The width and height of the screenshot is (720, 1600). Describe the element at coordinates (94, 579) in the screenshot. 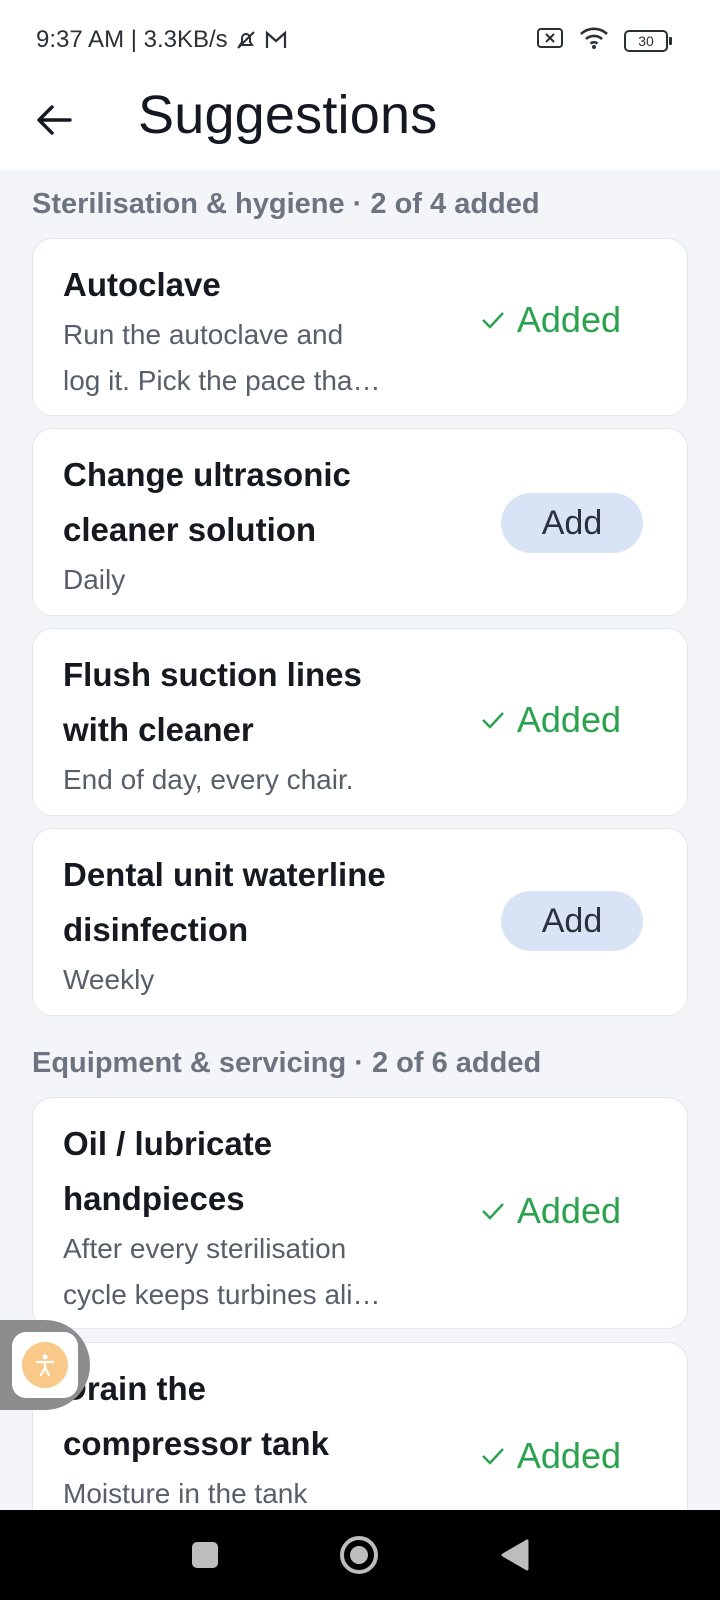

I see `card-desc: Daily` at that location.